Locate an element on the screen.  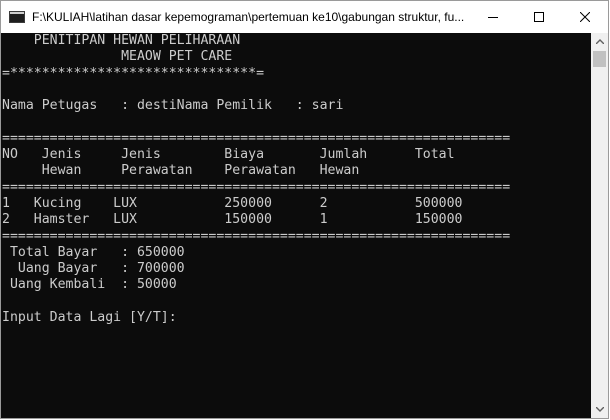
close-button is located at coordinates (585, 17).